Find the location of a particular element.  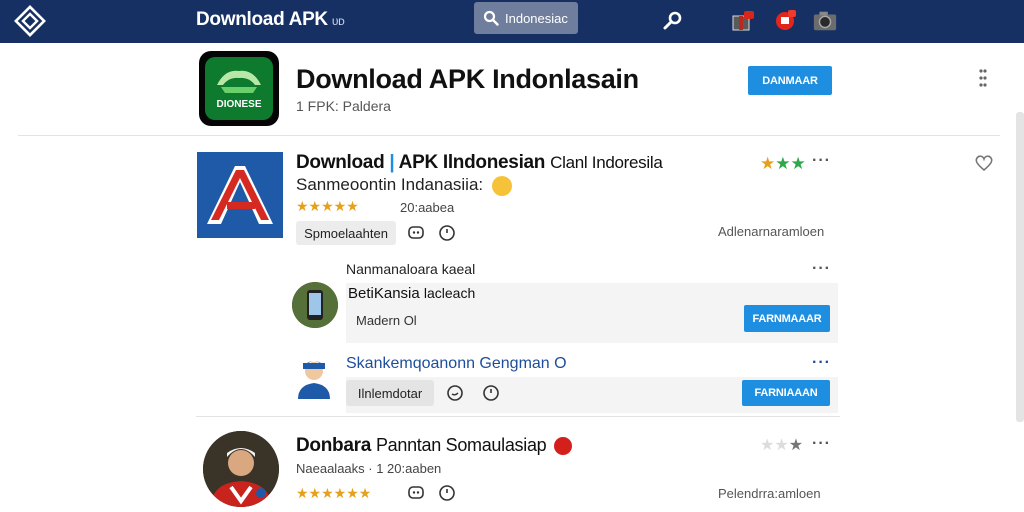

scrollbar is located at coordinates (1020, 267).